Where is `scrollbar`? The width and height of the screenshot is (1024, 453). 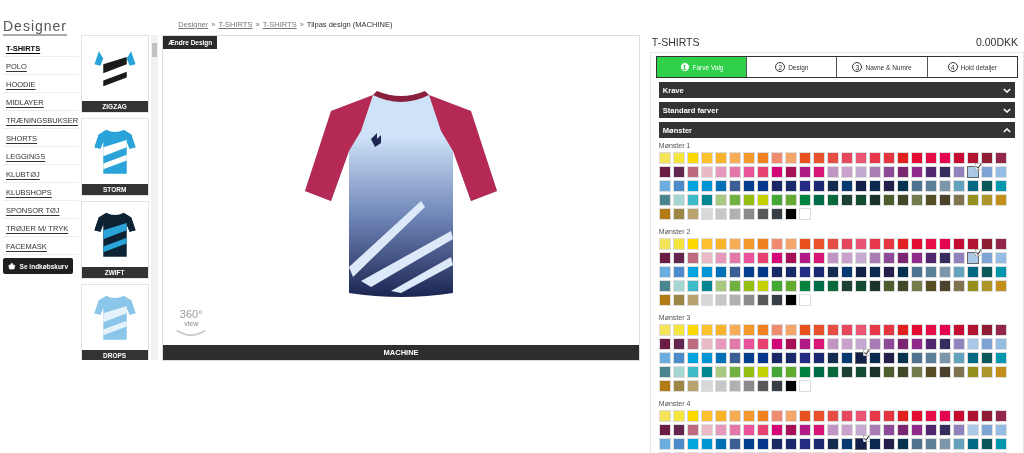
scrollbar is located at coordinates (154, 197).